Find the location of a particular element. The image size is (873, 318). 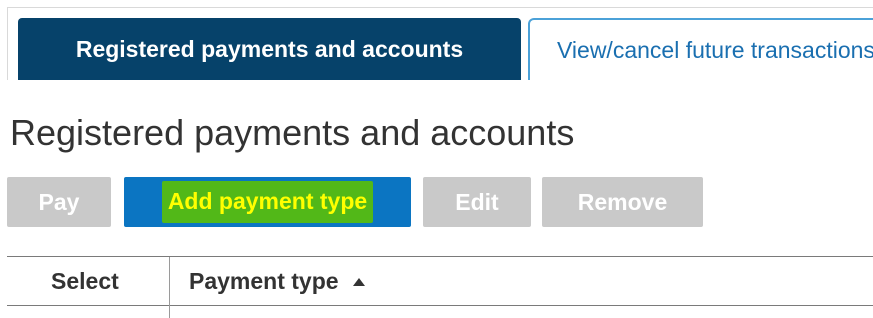

add-payment-type-label: Add payment type is located at coordinates (267, 202).